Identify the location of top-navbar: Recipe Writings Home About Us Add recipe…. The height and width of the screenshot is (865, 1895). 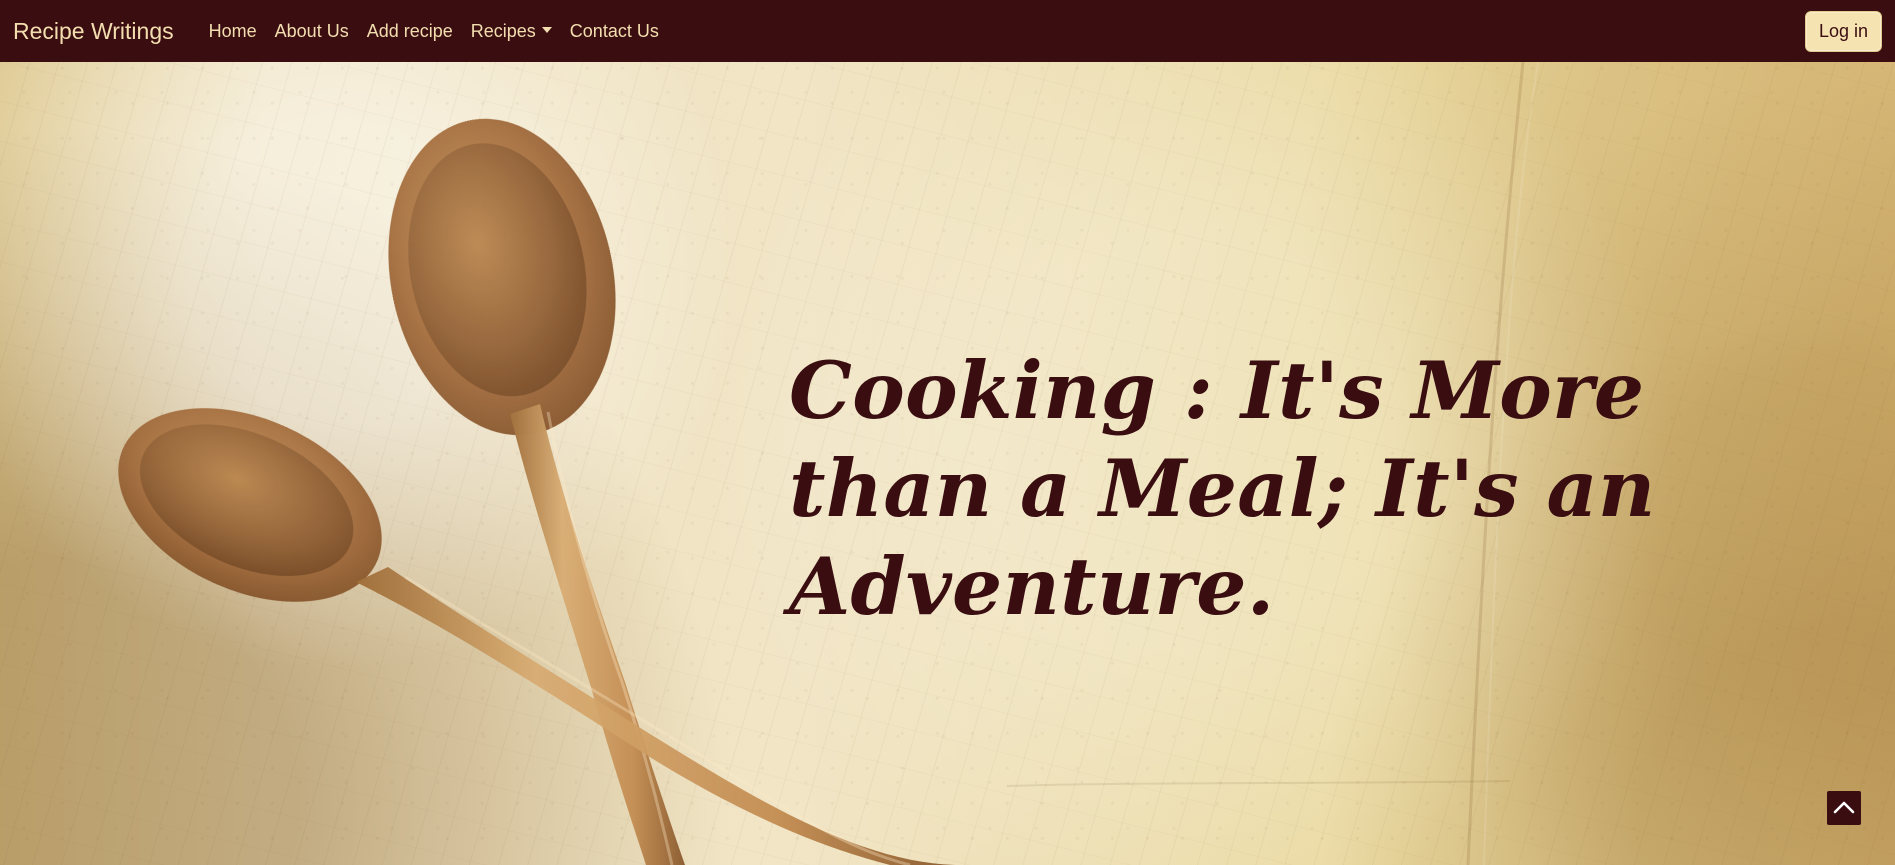
(947, 31).